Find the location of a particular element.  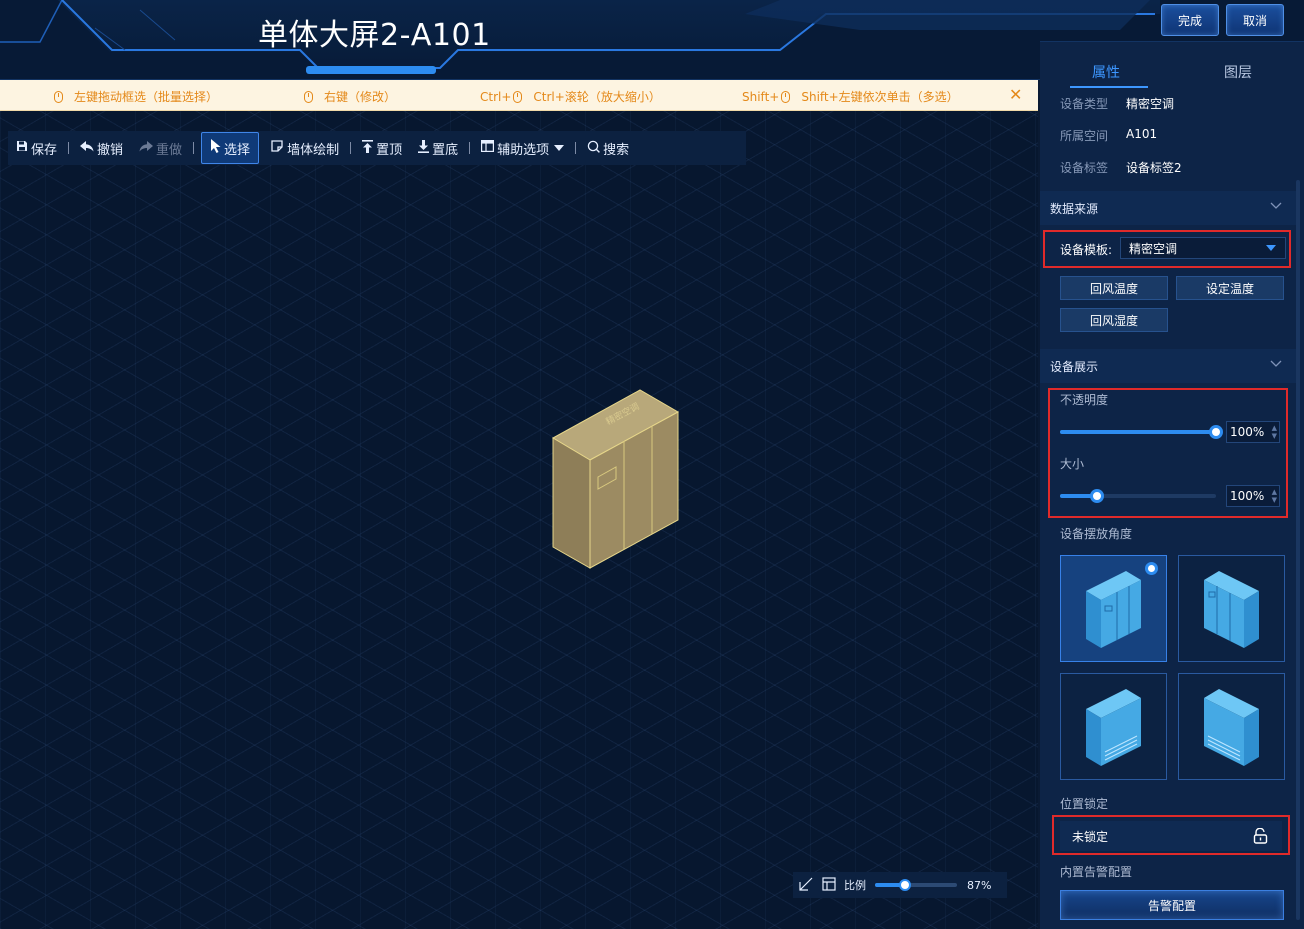

select-button: 选择 is located at coordinates (230, 148).